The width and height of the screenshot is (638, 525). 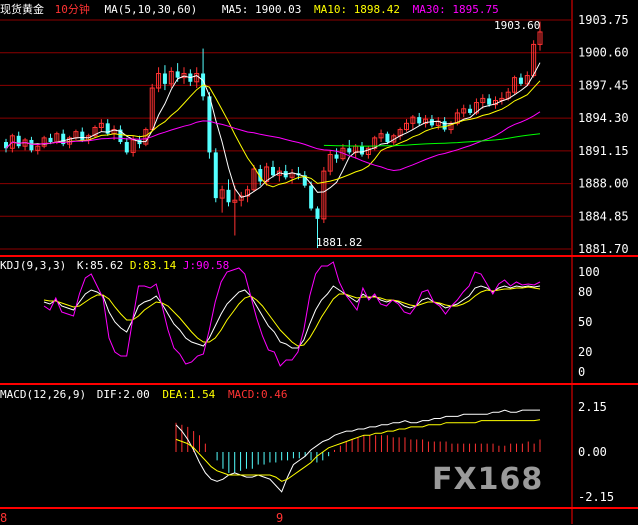 What do you see at coordinates (189, 394) in the screenshot?
I see `macd-dea-value: DEA:1.54` at bounding box center [189, 394].